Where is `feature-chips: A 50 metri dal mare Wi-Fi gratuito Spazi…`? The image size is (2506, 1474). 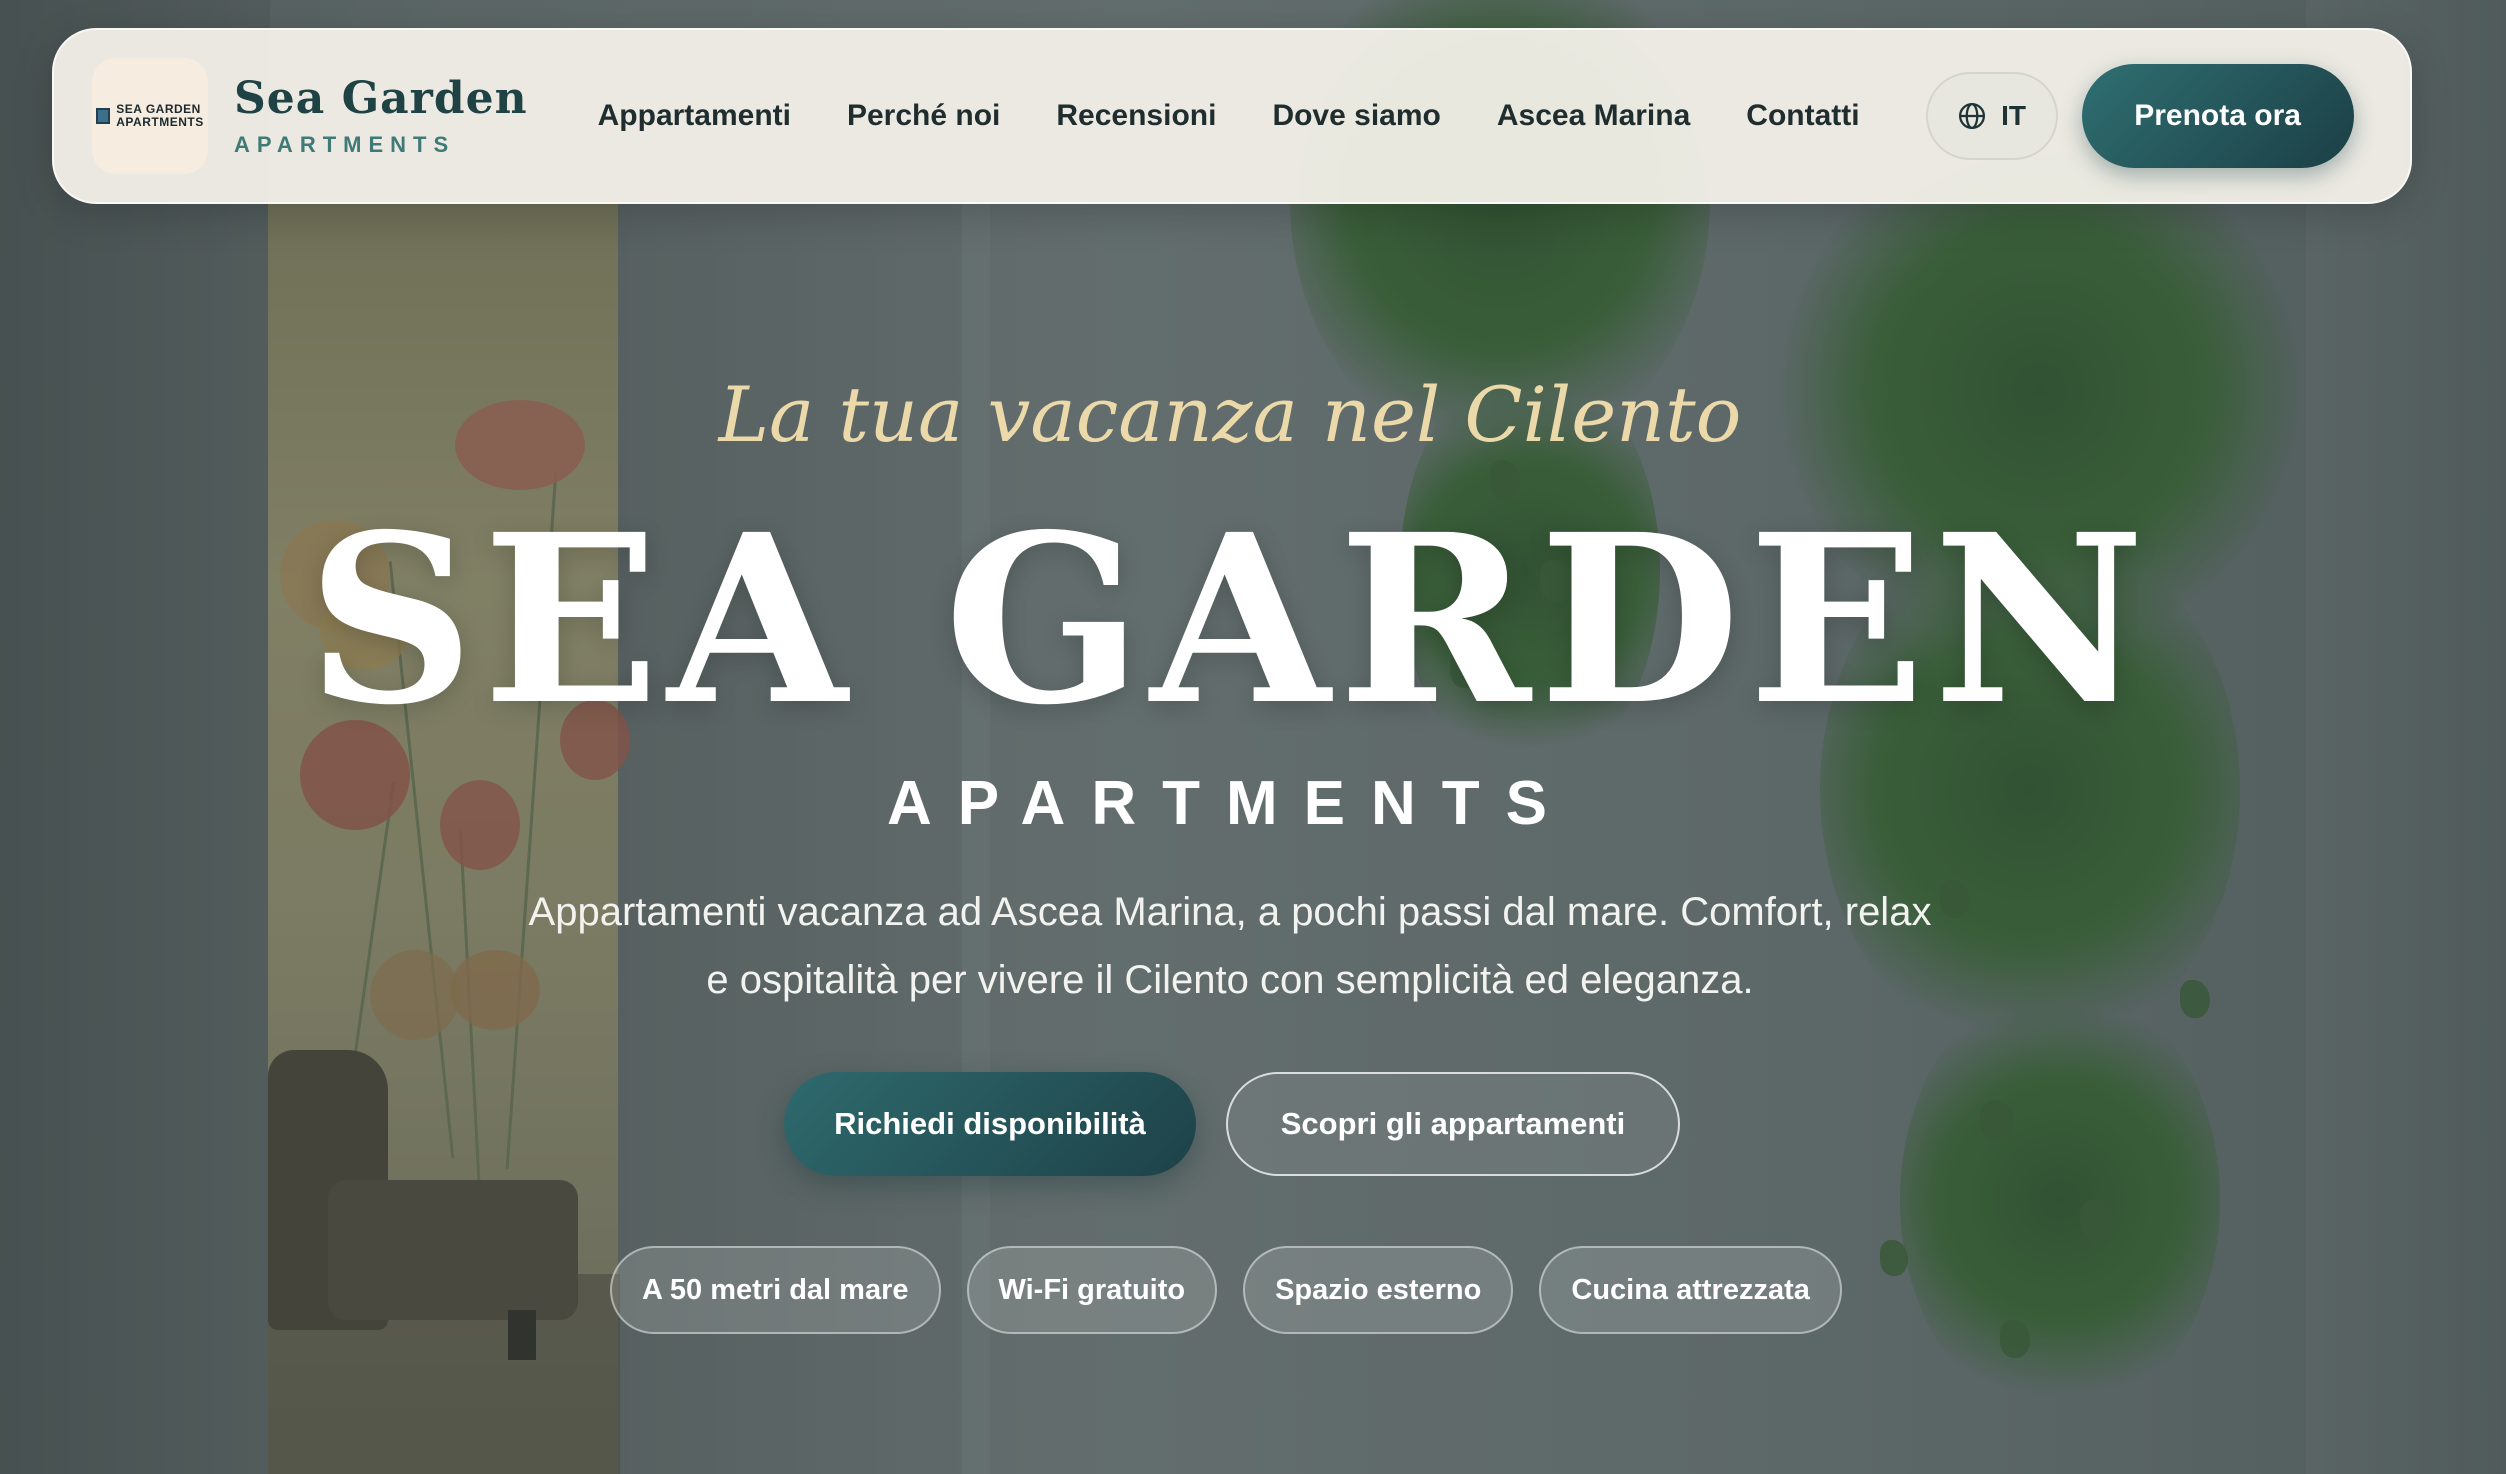 feature-chips: A 50 metri dal mare Wi-Fi gratuito Spazi… is located at coordinates (1226, 1290).